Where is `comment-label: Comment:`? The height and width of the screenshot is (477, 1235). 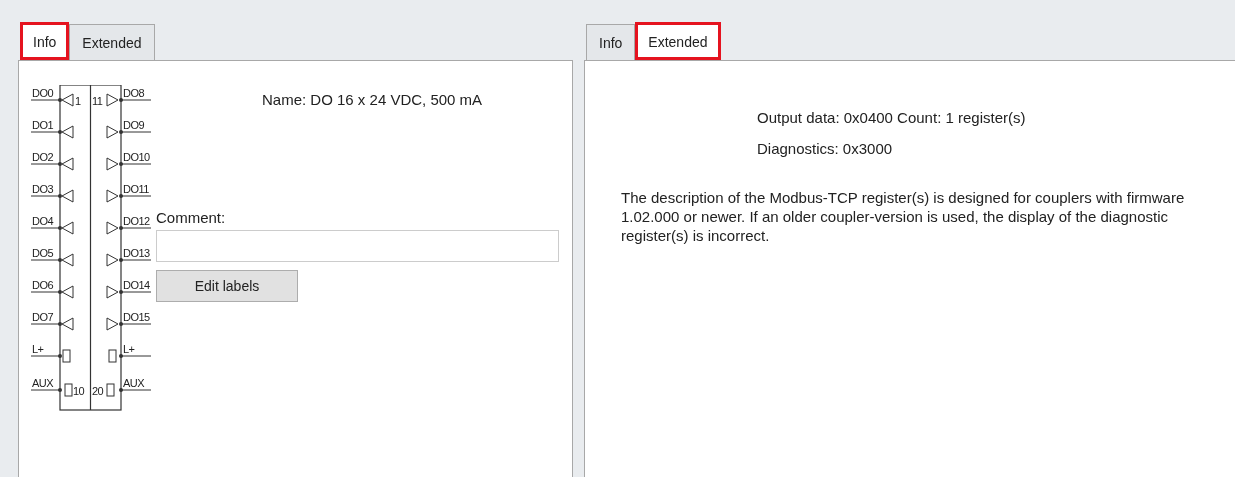
comment-label: Comment: is located at coordinates (191, 217).